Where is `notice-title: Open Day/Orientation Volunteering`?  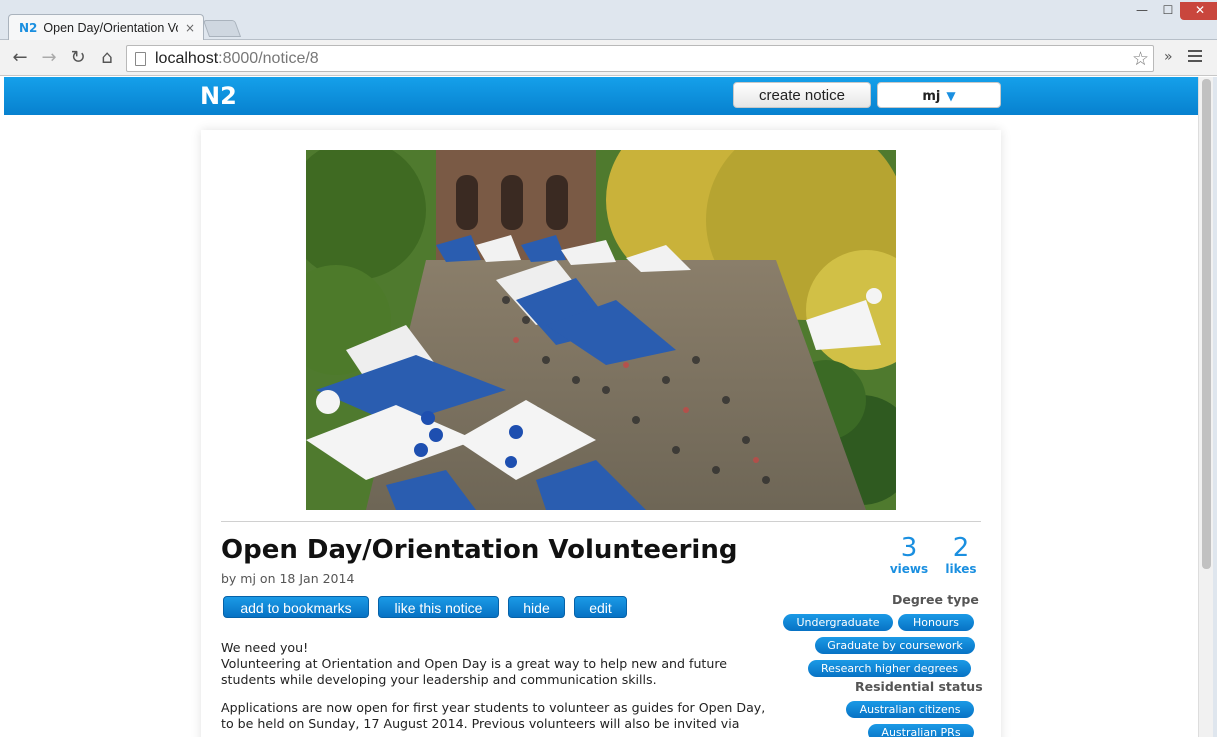
notice-title: Open Day/Orientation Volunteering is located at coordinates (479, 550).